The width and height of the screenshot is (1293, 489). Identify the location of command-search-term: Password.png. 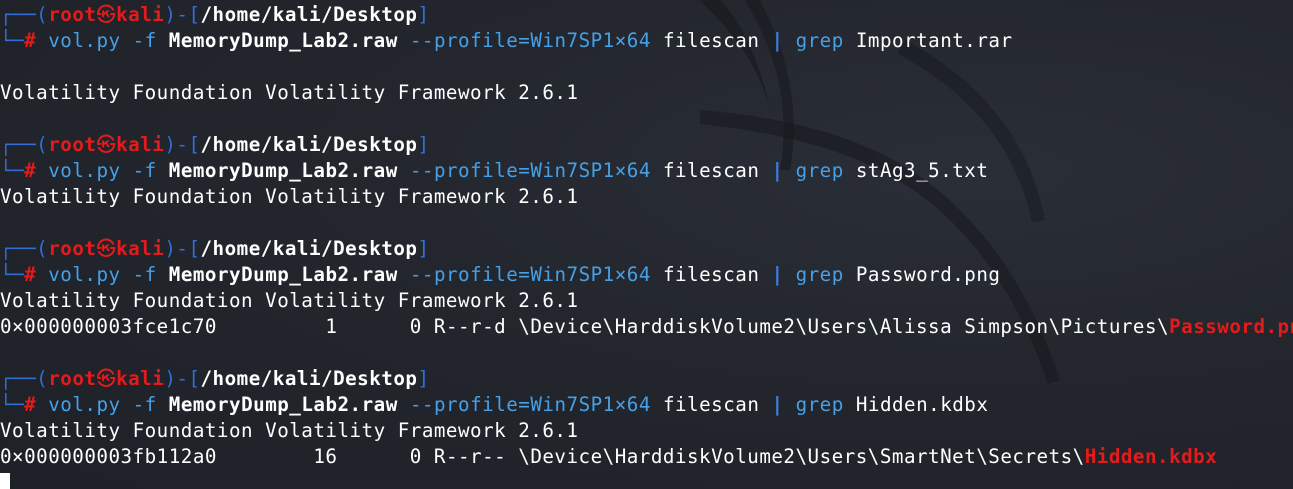
(928, 274).